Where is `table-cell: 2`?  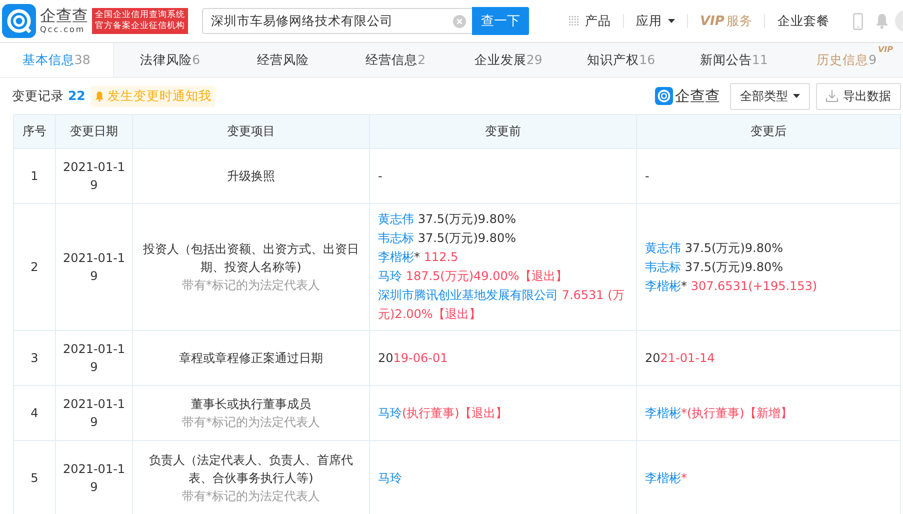 table-cell: 2 is located at coordinates (34, 267).